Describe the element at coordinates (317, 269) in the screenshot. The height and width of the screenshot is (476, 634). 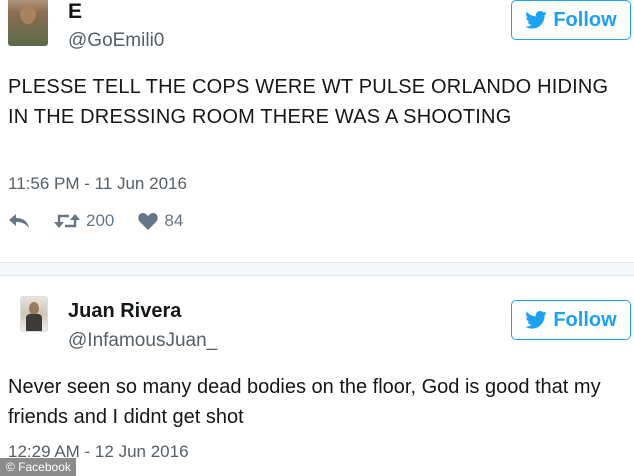
I see `tweet-separator` at that location.